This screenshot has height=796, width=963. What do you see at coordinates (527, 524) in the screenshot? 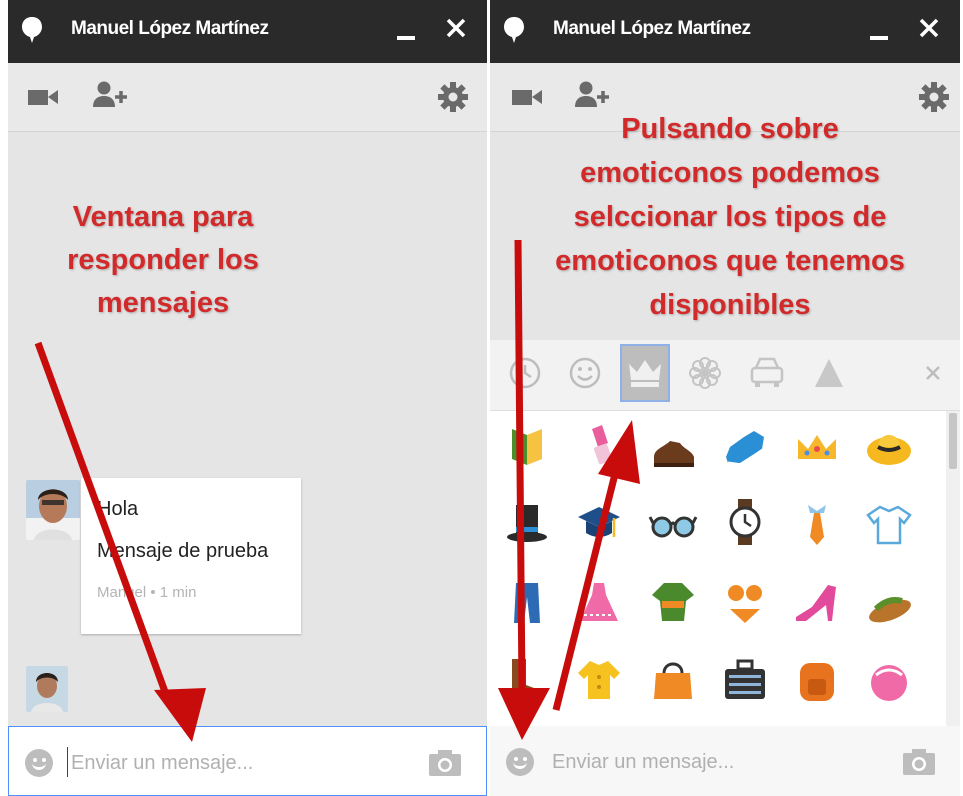
I see `top-hat-icon` at bounding box center [527, 524].